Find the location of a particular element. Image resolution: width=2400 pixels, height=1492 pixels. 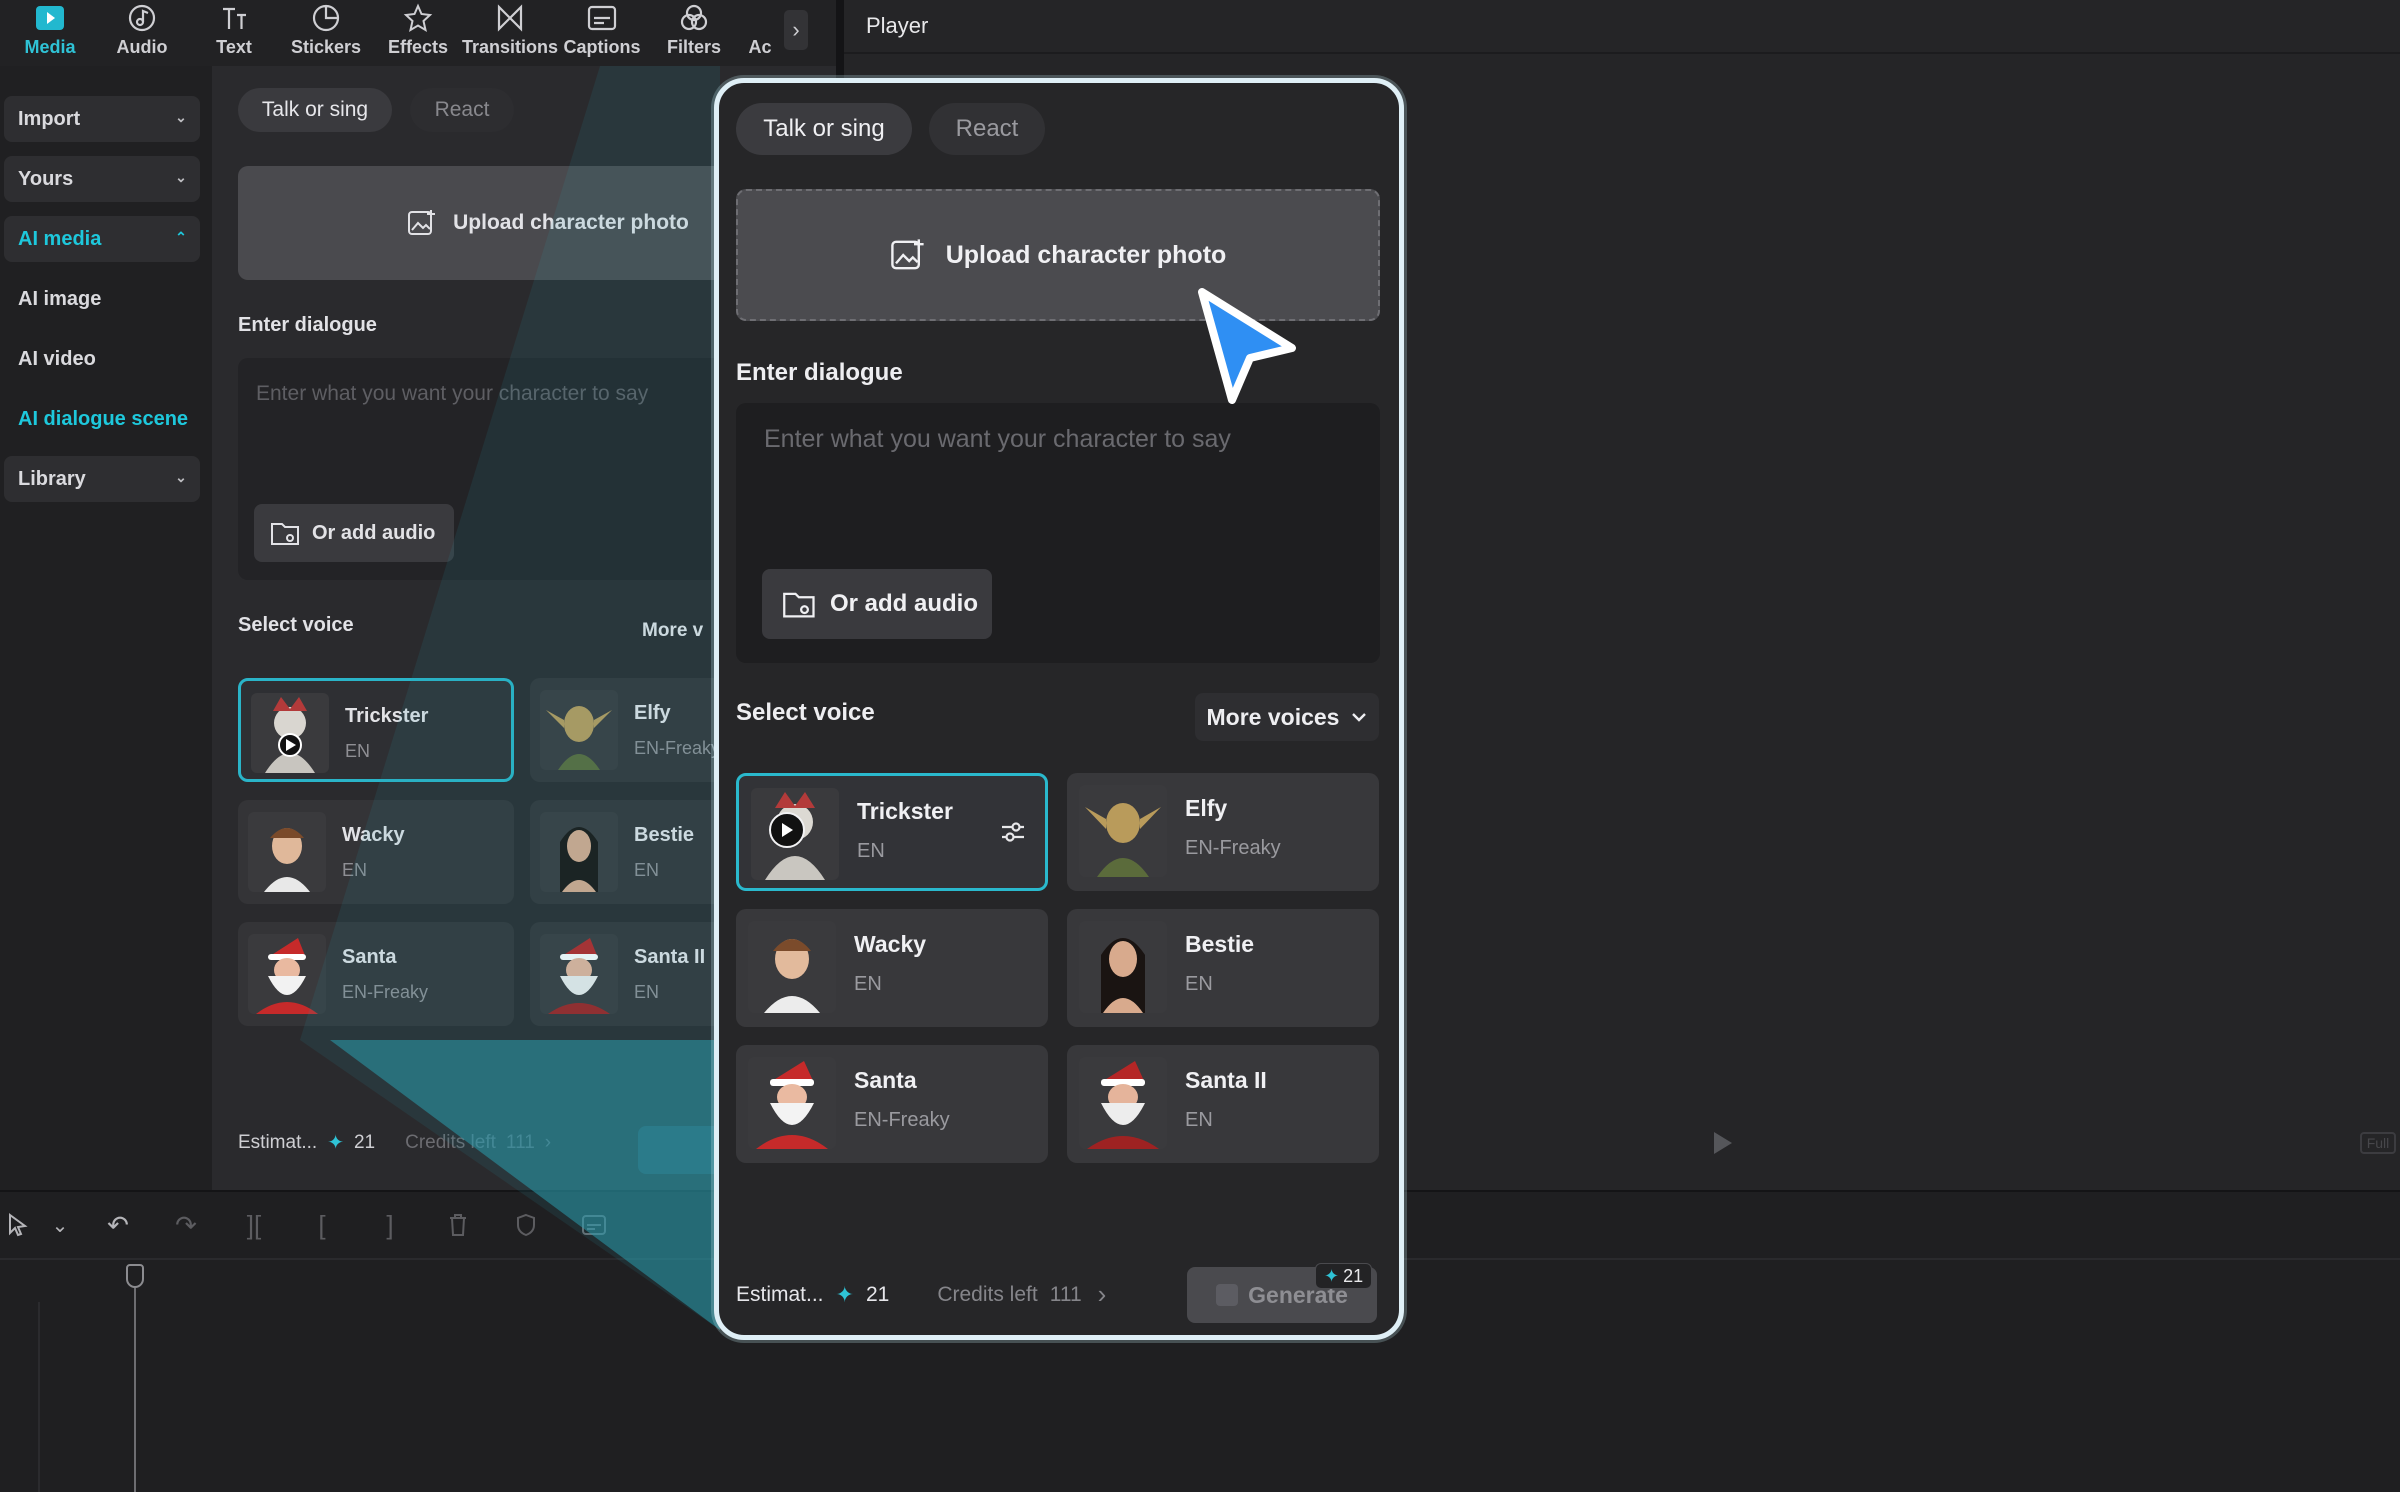

sidebar-item-ai-video: AI video is located at coordinates (102, 359).